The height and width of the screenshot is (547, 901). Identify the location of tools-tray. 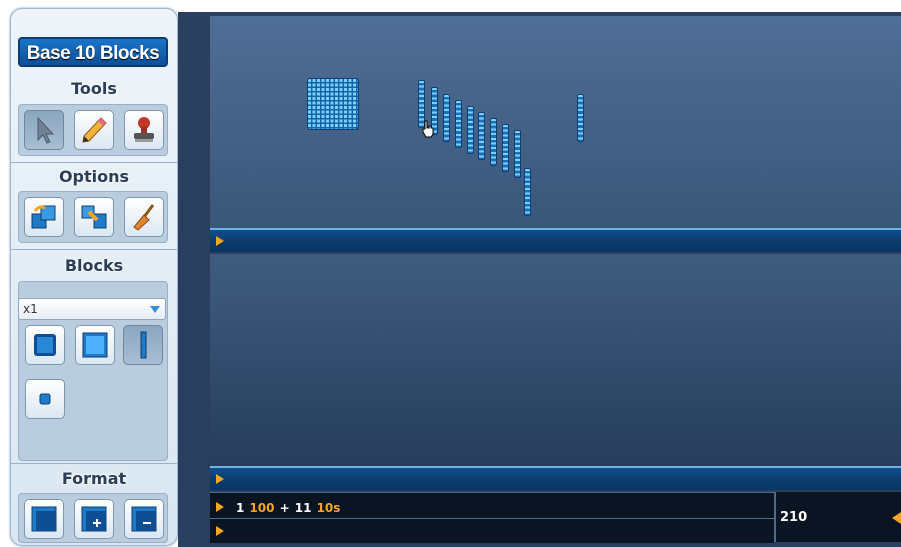
(93, 130).